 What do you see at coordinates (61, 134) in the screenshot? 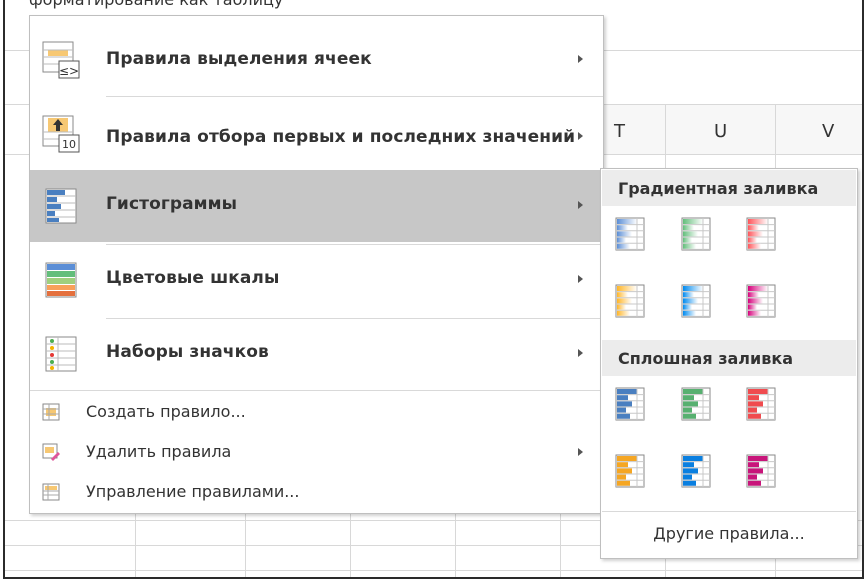
I see `top-bottom-rules-icon: 10` at bounding box center [61, 134].